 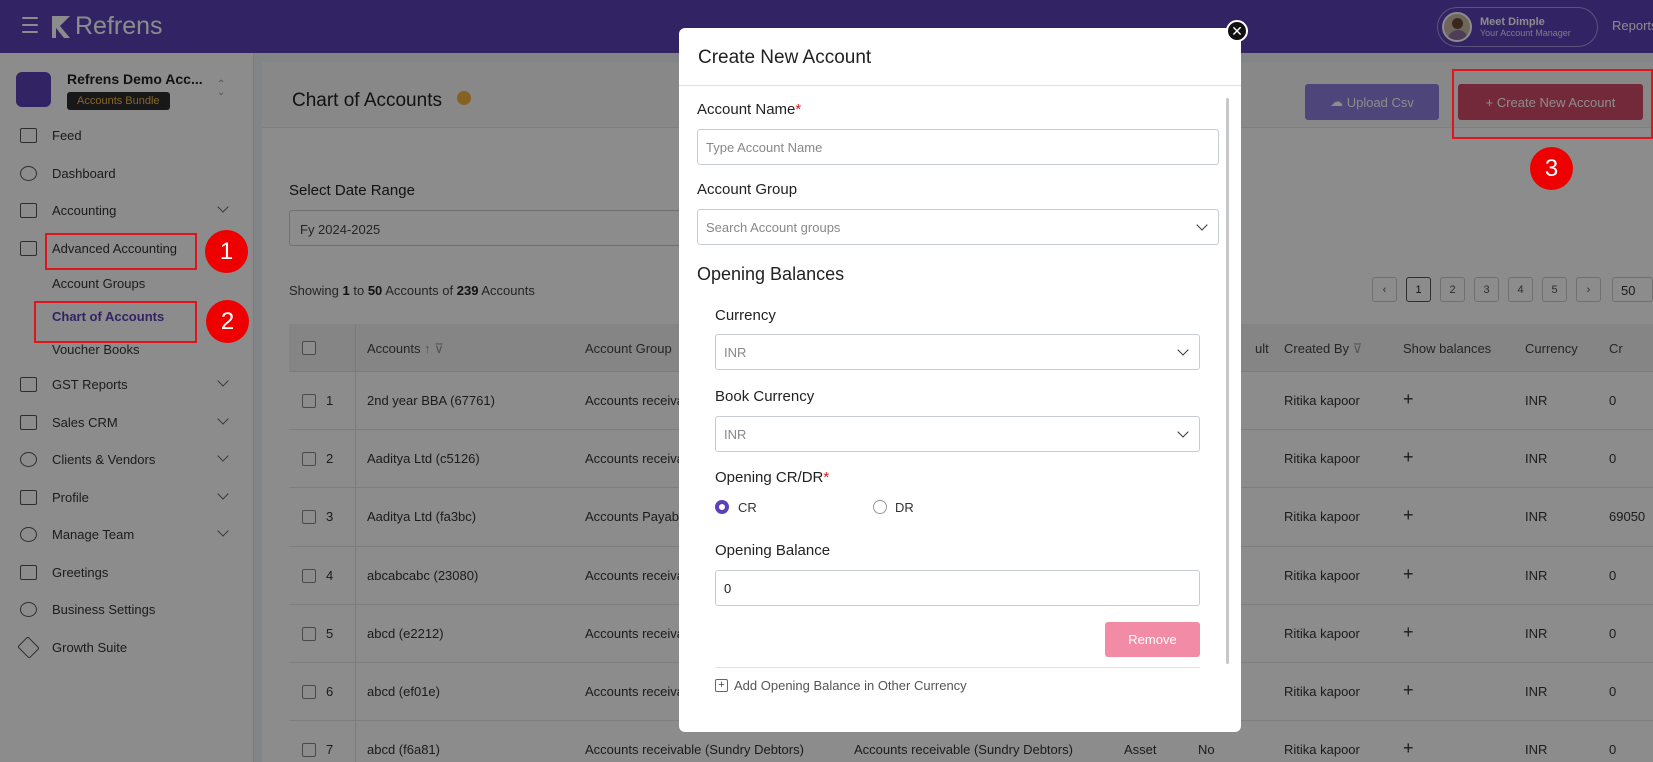 I want to click on plus-box-icon: +, so click(x=721, y=685).